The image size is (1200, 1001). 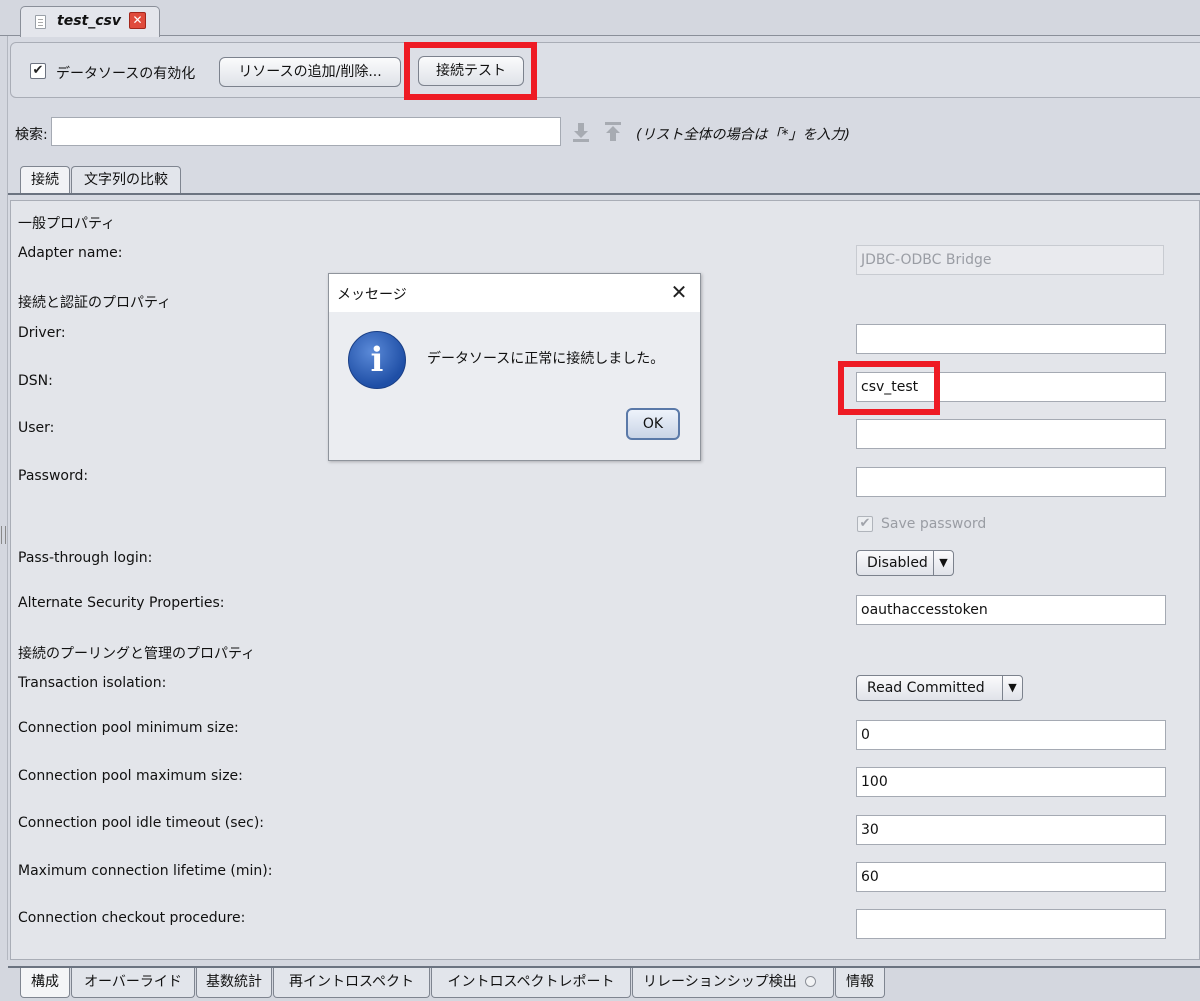 What do you see at coordinates (126, 180) in the screenshot?
I see `tab-string-compare: 文字列の比較` at bounding box center [126, 180].